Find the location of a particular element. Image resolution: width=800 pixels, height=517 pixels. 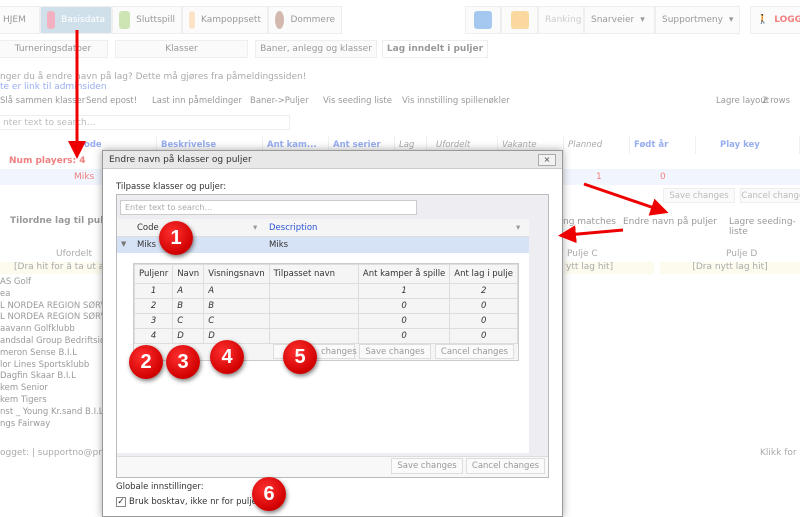

col-navn: Navn is located at coordinates (188, 274).